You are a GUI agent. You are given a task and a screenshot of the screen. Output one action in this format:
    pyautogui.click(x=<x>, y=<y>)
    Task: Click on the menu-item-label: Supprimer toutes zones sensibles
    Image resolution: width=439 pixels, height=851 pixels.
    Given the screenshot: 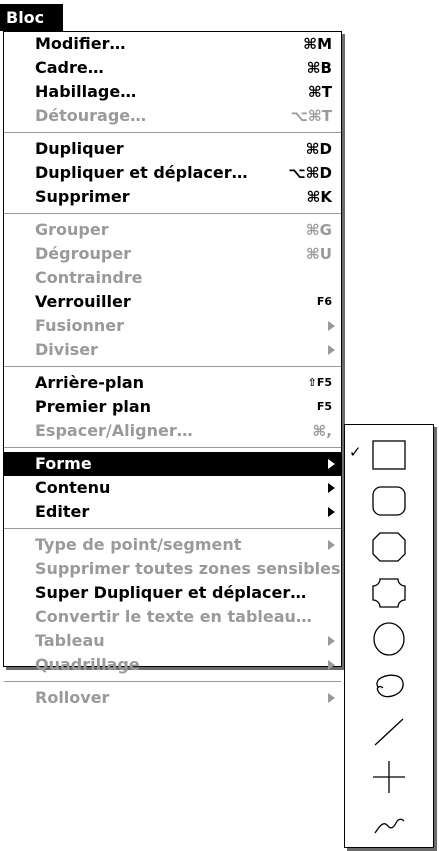 What is the action you would take?
    pyautogui.click(x=188, y=568)
    